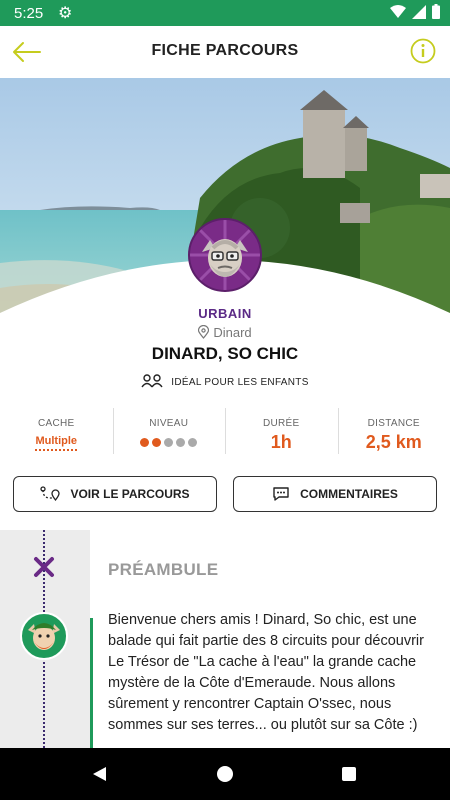  I want to click on stat-cache-label: CACHE, so click(56, 423).